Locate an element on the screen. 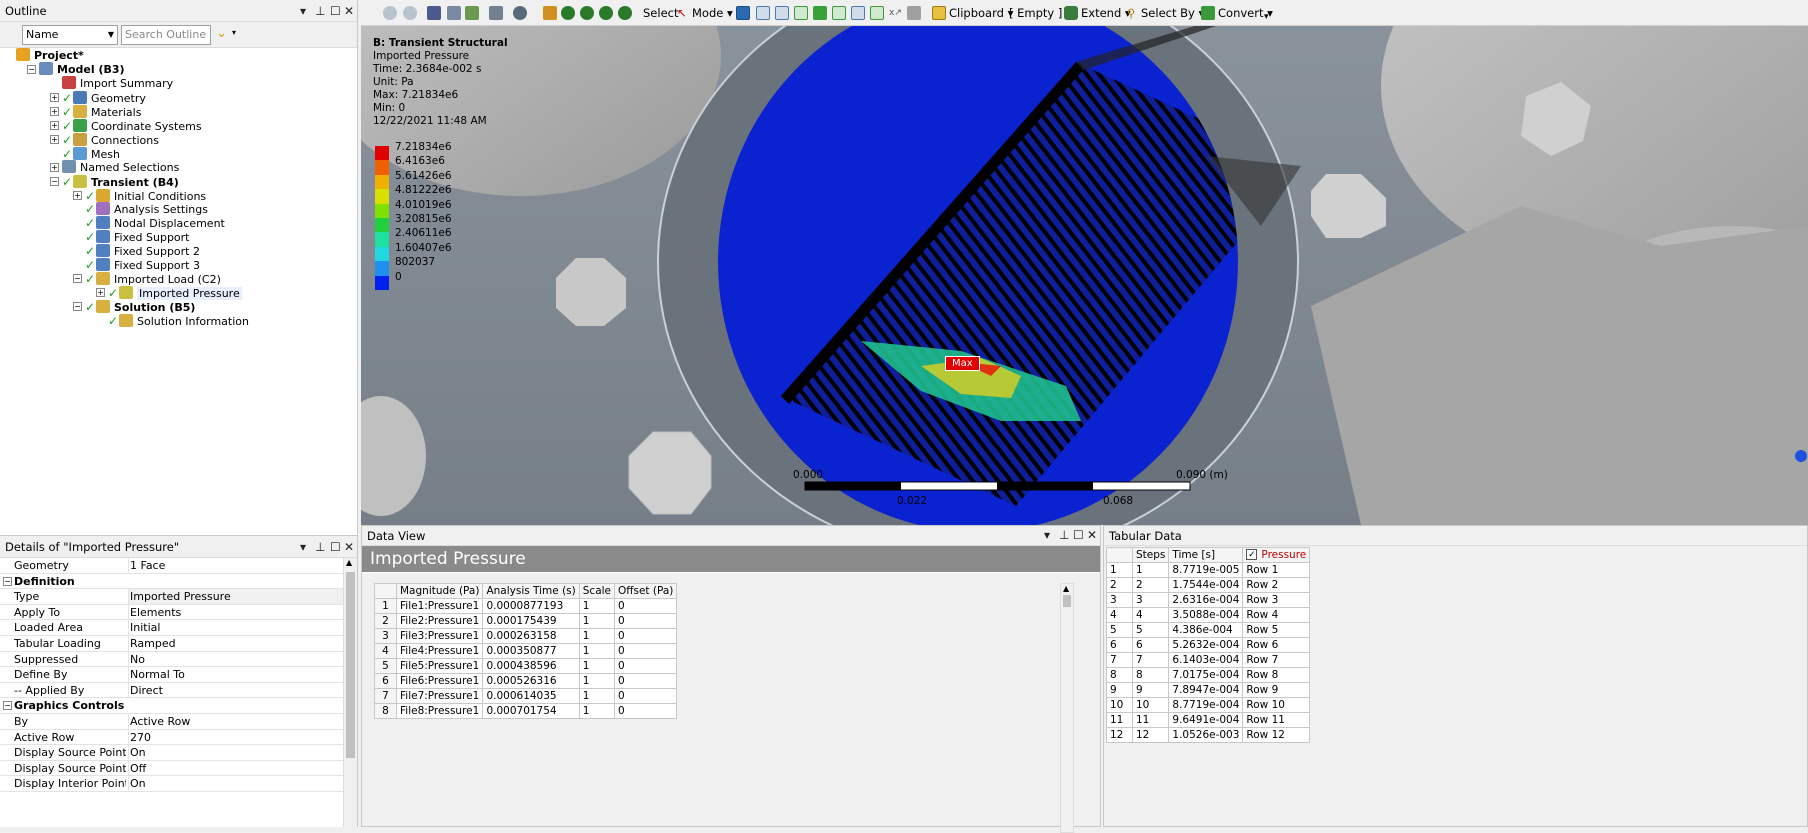  solid-view-icon is located at coordinates (434, 13).